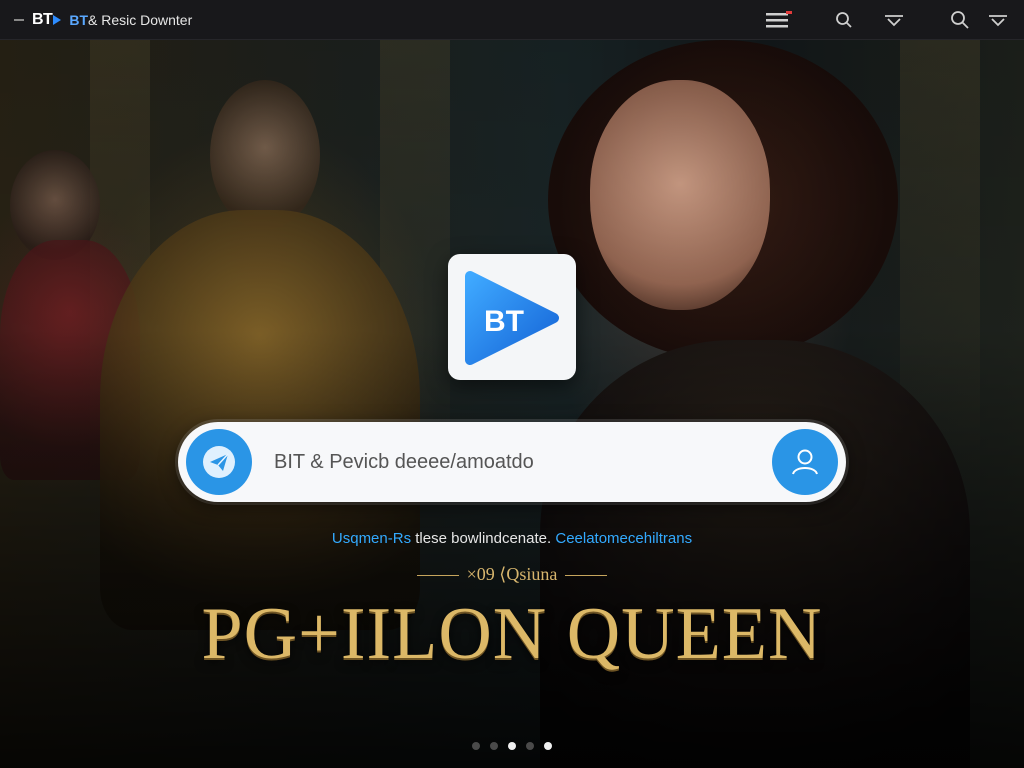 The image size is (1024, 768). I want to click on user-button, so click(805, 462).